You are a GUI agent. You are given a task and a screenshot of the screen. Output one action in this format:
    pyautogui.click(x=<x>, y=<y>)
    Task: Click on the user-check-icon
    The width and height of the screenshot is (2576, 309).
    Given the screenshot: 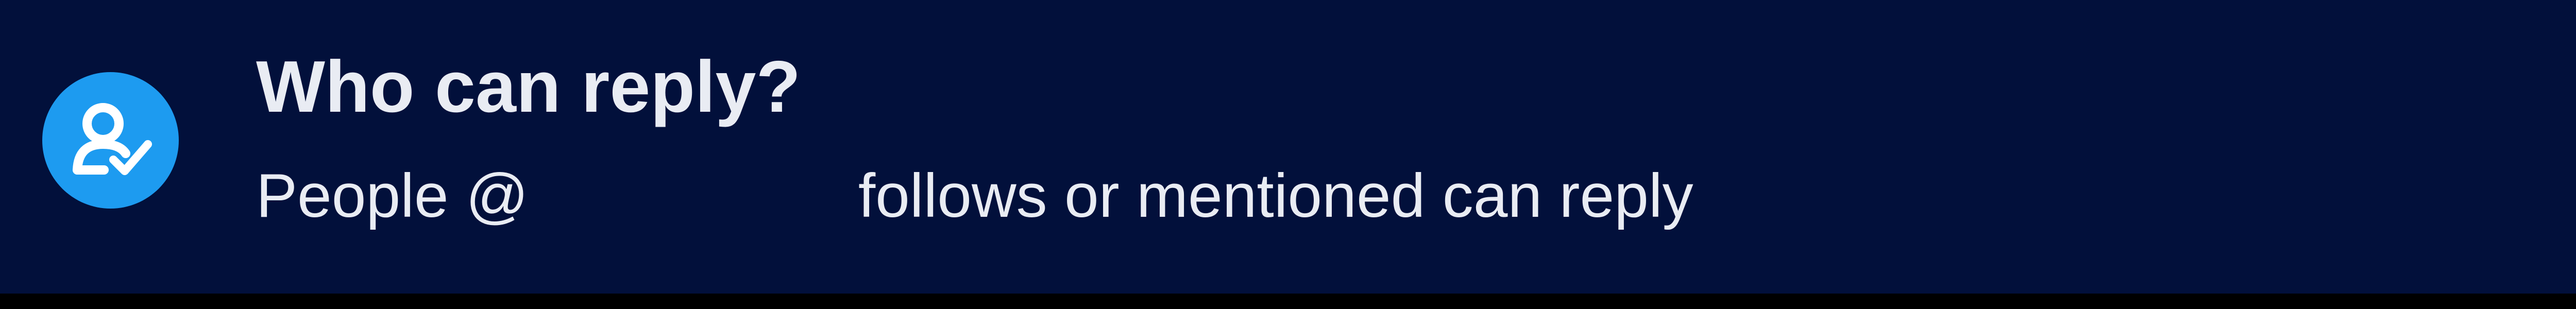 What is the action you would take?
    pyautogui.click(x=111, y=140)
    